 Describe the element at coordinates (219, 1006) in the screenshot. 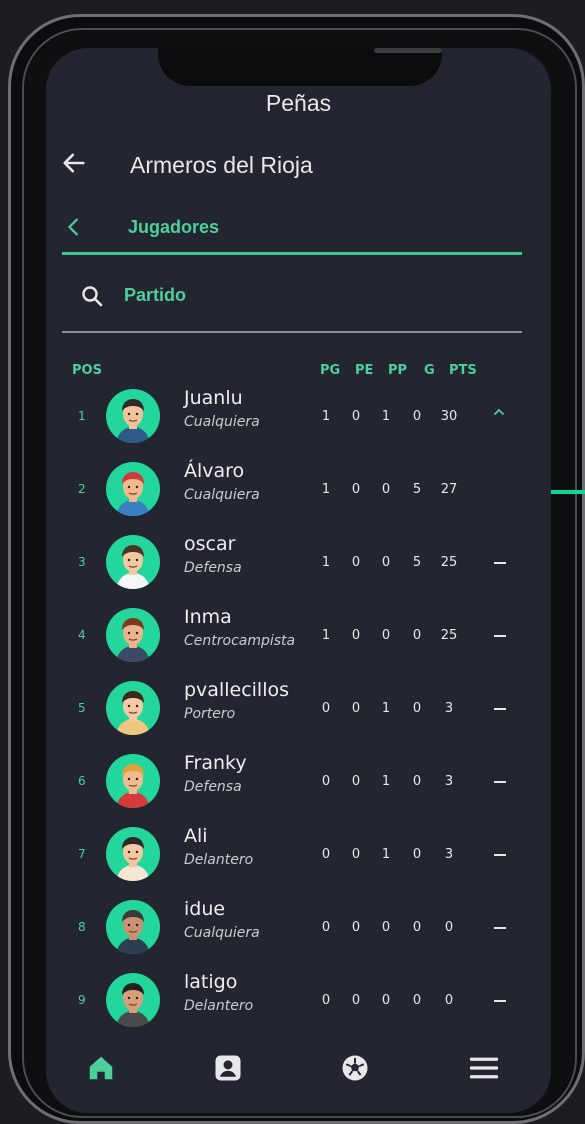

I see `player-role: Delantero` at that location.